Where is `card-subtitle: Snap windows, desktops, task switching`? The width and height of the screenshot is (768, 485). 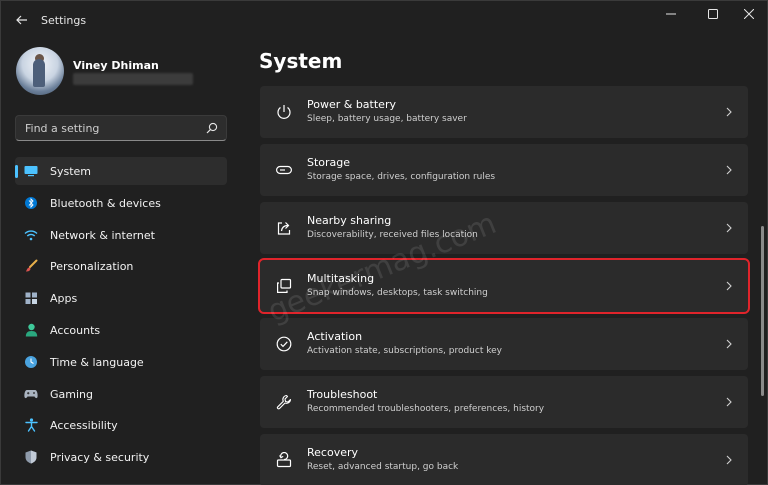 card-subtitle: Snap windows, desktops, task switching is located at coordinates (397, 293).